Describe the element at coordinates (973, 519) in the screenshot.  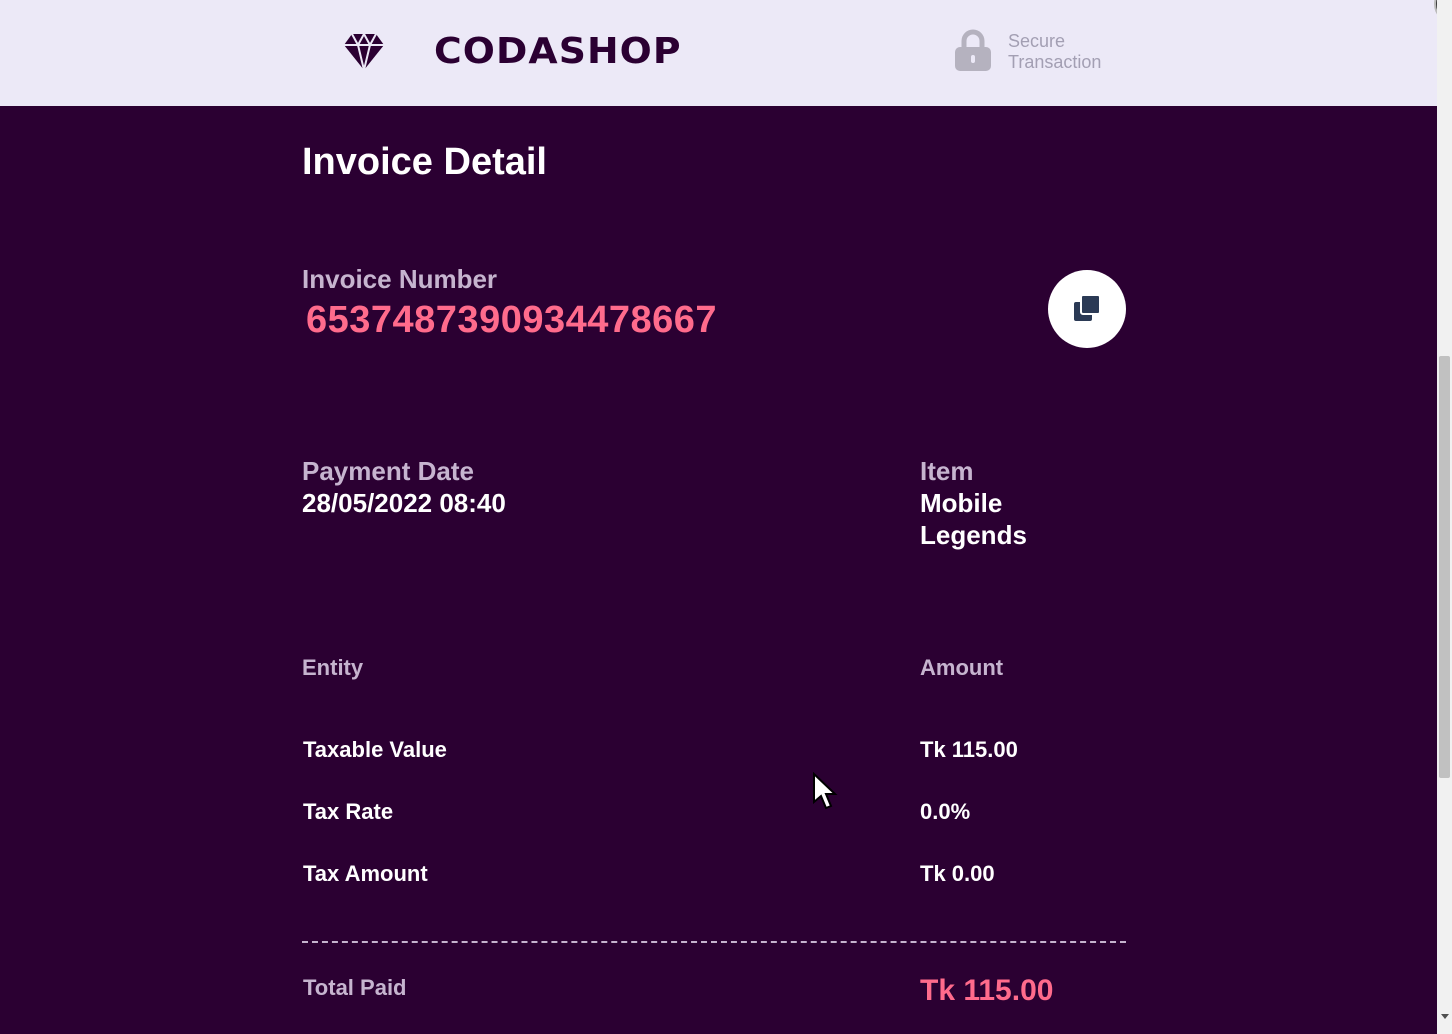
I see `item-value: Mobile Legends` at that location.